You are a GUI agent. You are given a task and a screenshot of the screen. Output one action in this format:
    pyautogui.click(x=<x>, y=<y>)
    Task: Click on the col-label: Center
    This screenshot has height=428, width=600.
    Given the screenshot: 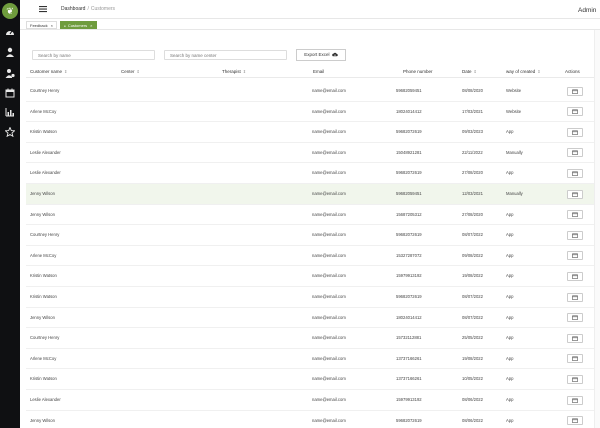 What is the action you would take?
    pyautogui.click(x=128, y=71)
    